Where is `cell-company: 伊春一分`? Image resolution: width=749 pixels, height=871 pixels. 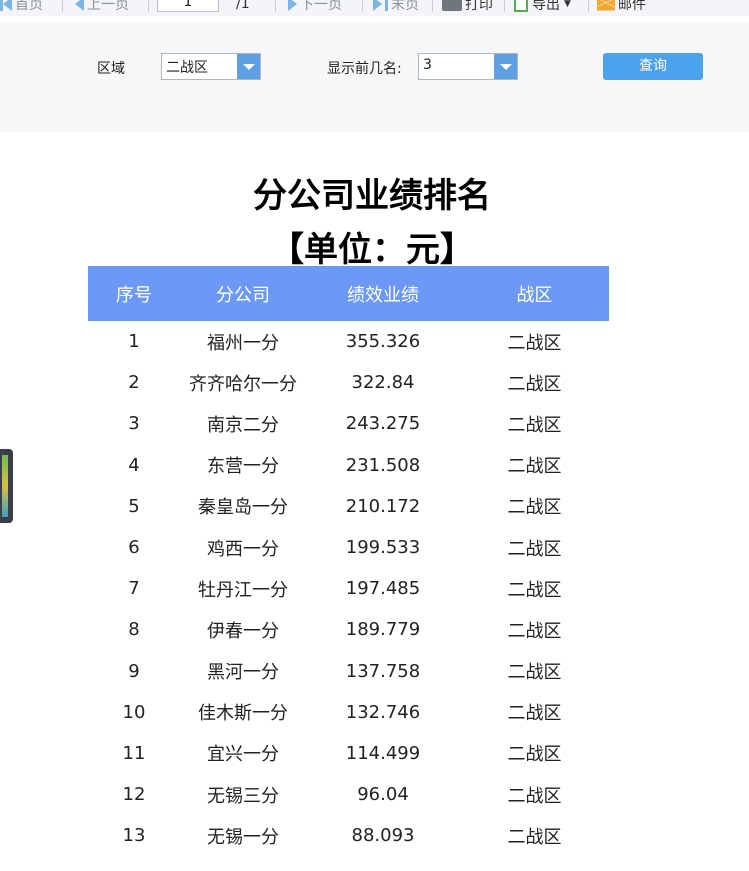 cell-company: 伊春一分 is located at coordinates (243, 631).